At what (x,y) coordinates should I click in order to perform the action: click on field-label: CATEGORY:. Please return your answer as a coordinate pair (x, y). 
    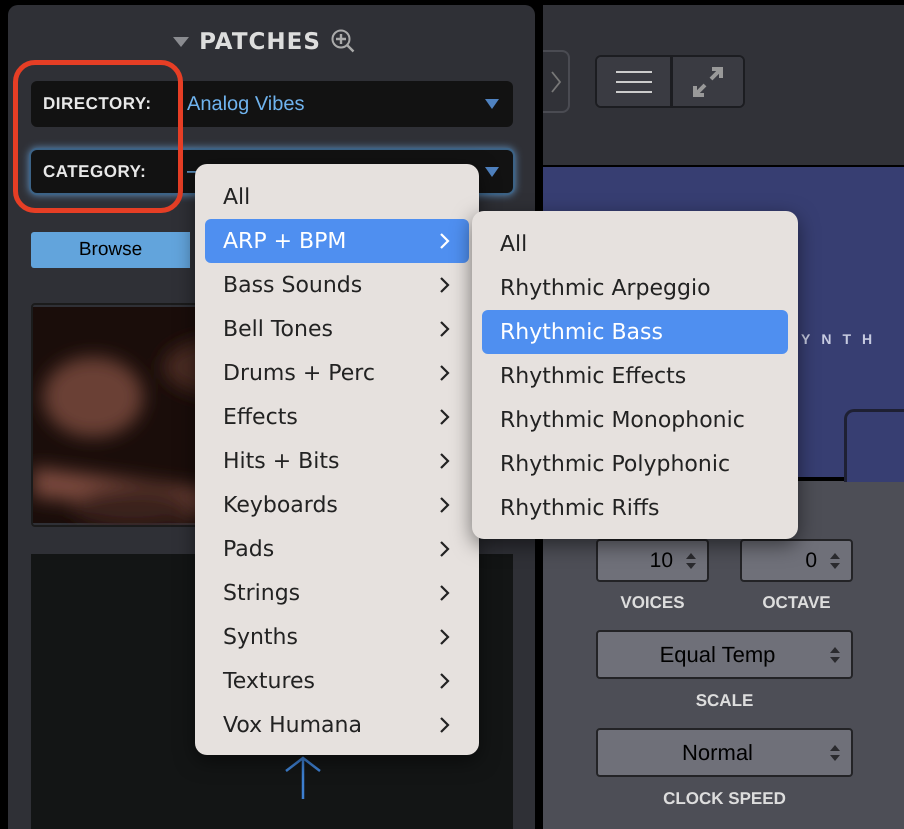
    Looking at the image, I should click on (95, 172).